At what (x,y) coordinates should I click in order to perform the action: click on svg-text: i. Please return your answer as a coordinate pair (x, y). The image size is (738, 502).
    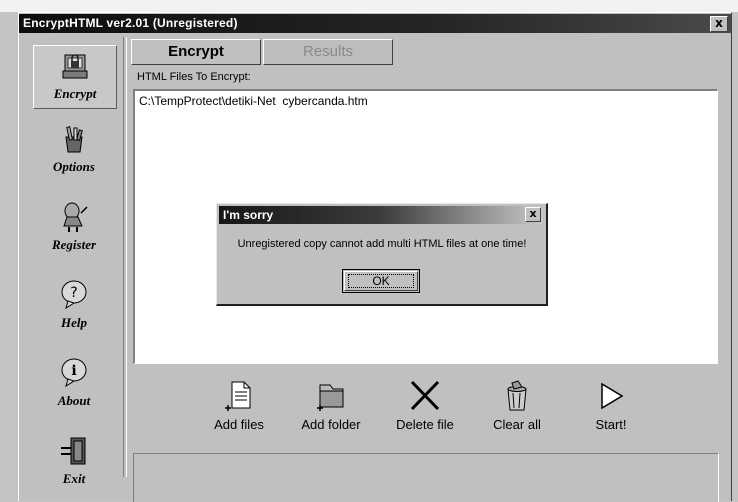
    Looking at the image, I should click on (73, 371).